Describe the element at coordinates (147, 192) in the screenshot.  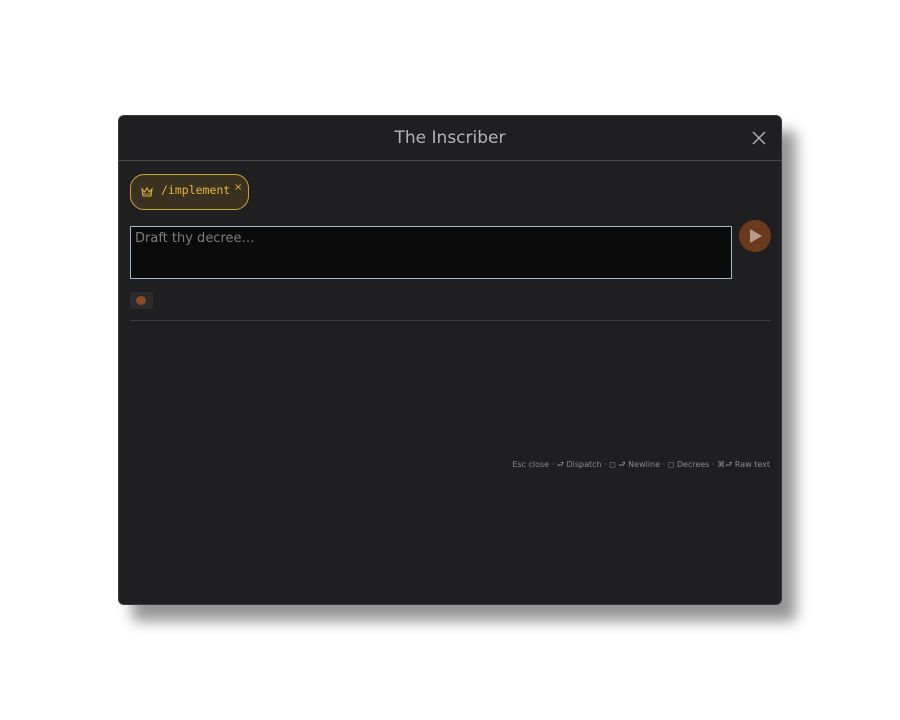
I see `crown-icon` at that location.